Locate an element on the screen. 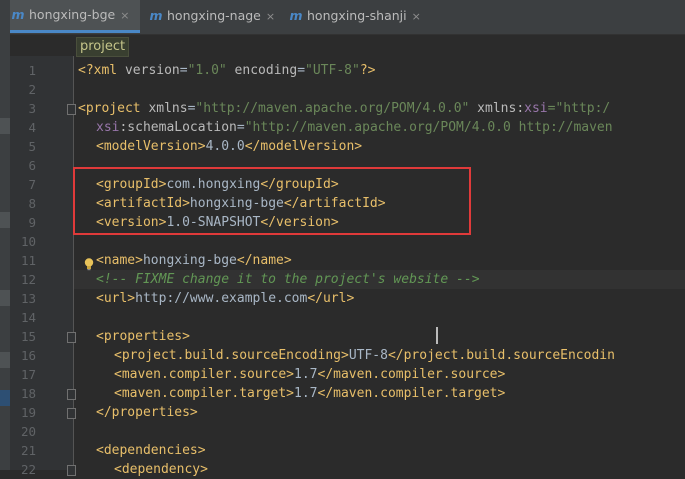  line-number: 5 is located at coordinates (32, 146).